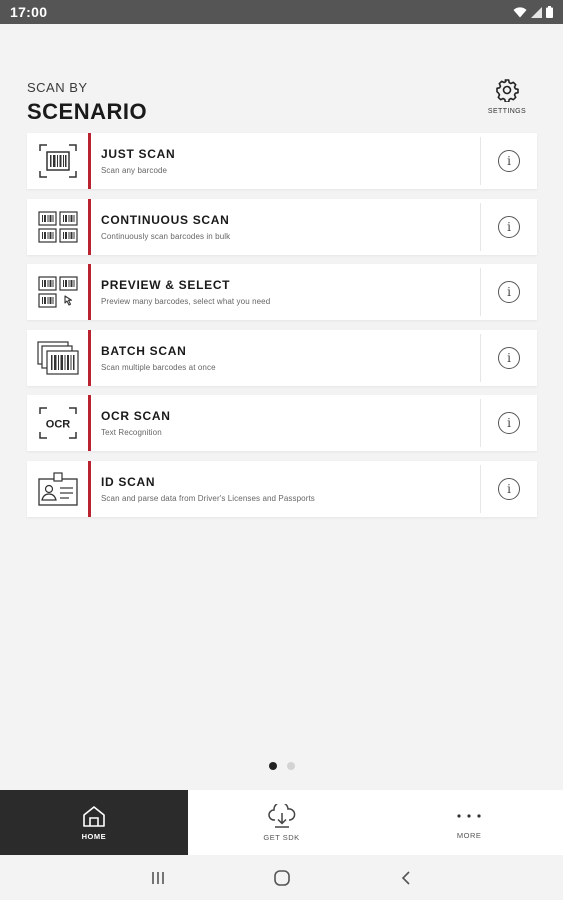  Describe the element at coordinates (166, 236) in the screenshot. I see `scenario-description: Continuously scan barcodes in bulk` at that location.